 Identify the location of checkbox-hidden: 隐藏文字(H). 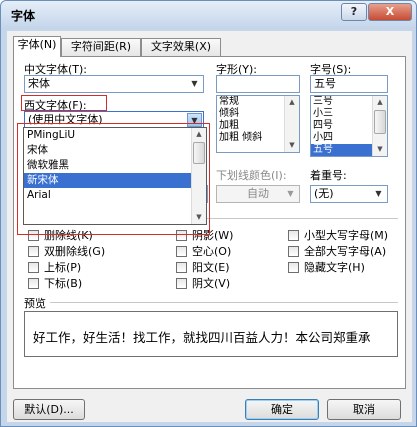
(326, 267).